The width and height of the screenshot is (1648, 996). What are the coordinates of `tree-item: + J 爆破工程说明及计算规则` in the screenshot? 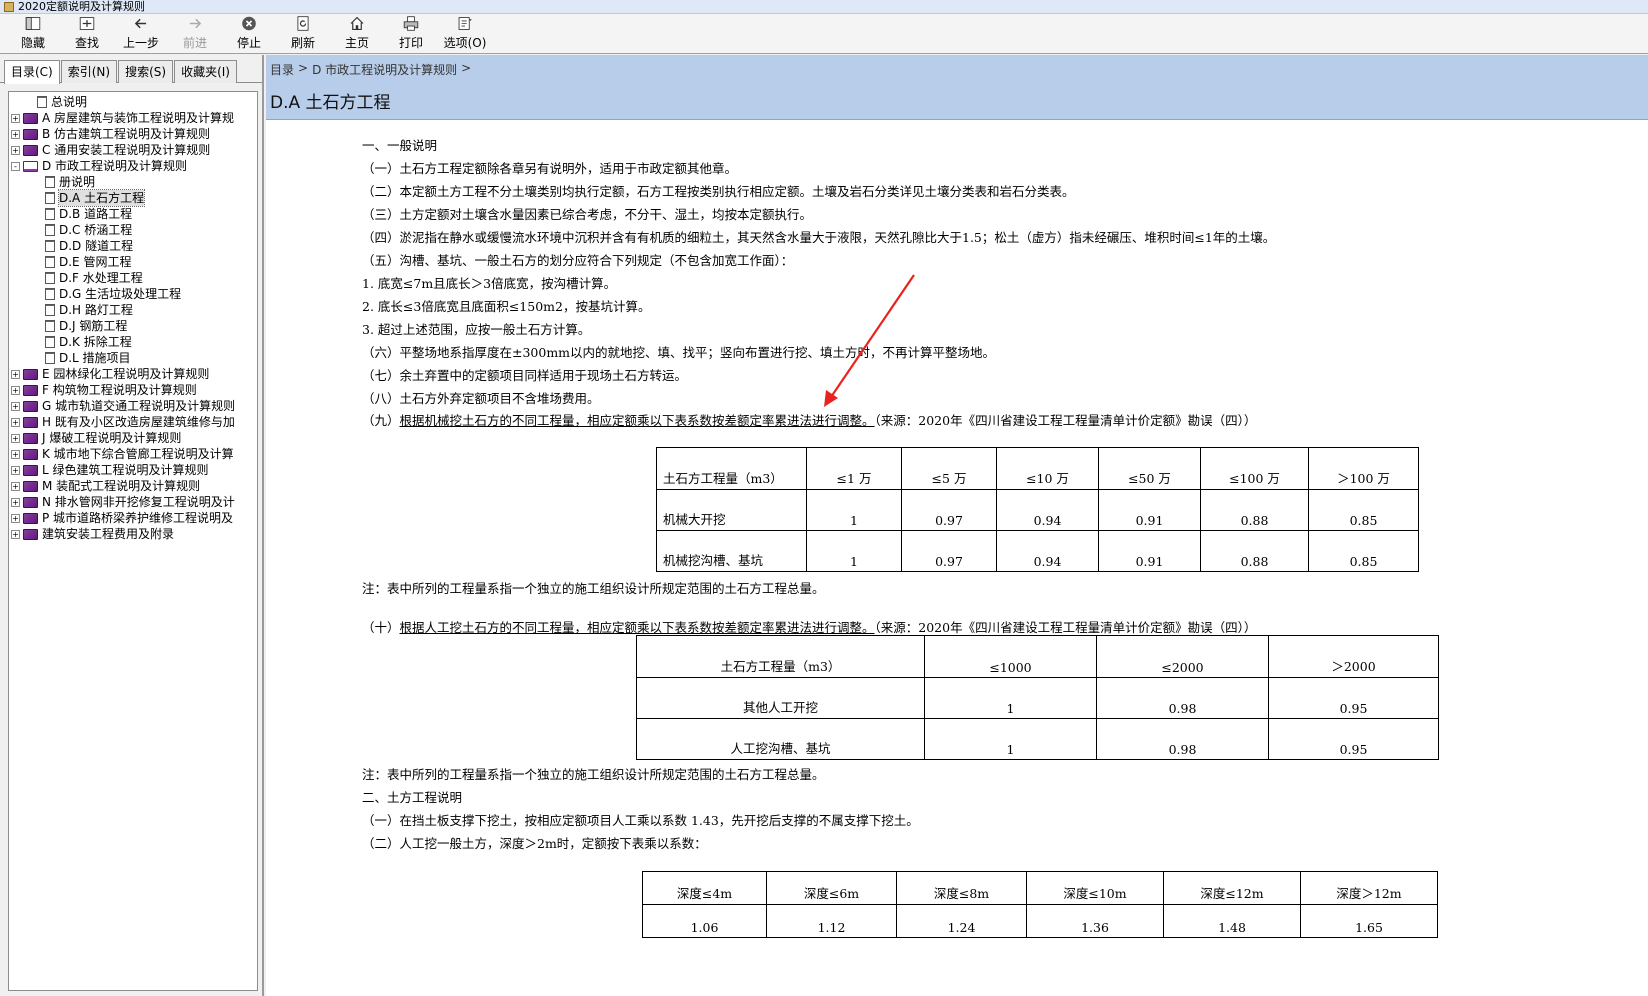 It's located at (133, 438).